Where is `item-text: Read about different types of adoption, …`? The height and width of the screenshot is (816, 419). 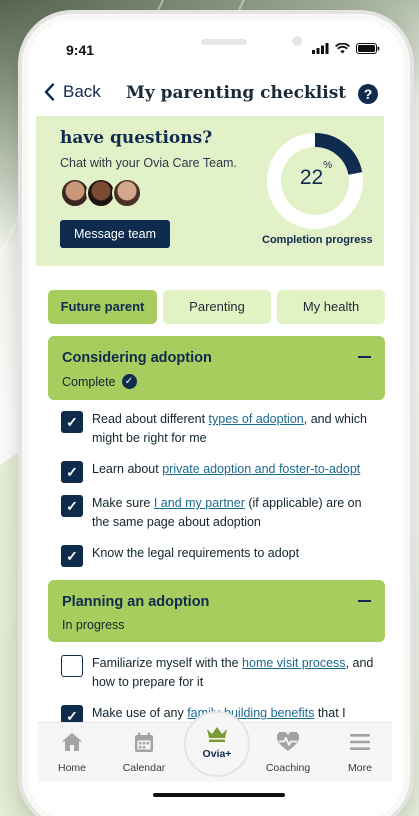
item-text: Read about different types of adoption, … is located at coordinates (229, 428).